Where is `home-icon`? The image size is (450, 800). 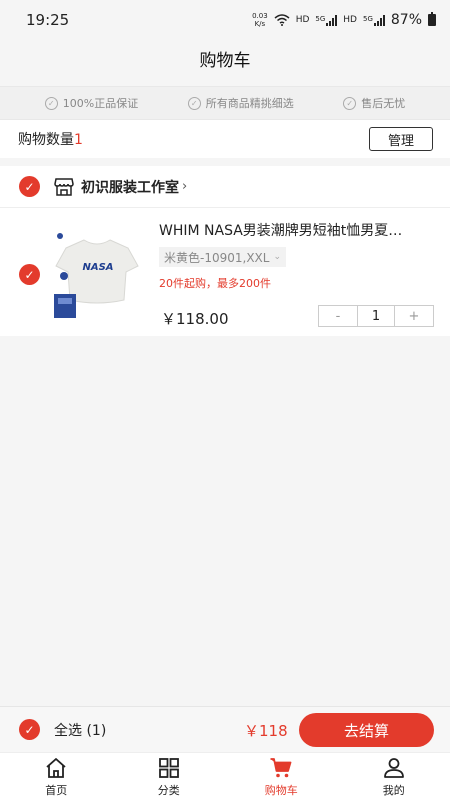
home-icon is located at coordinates (56, 767).